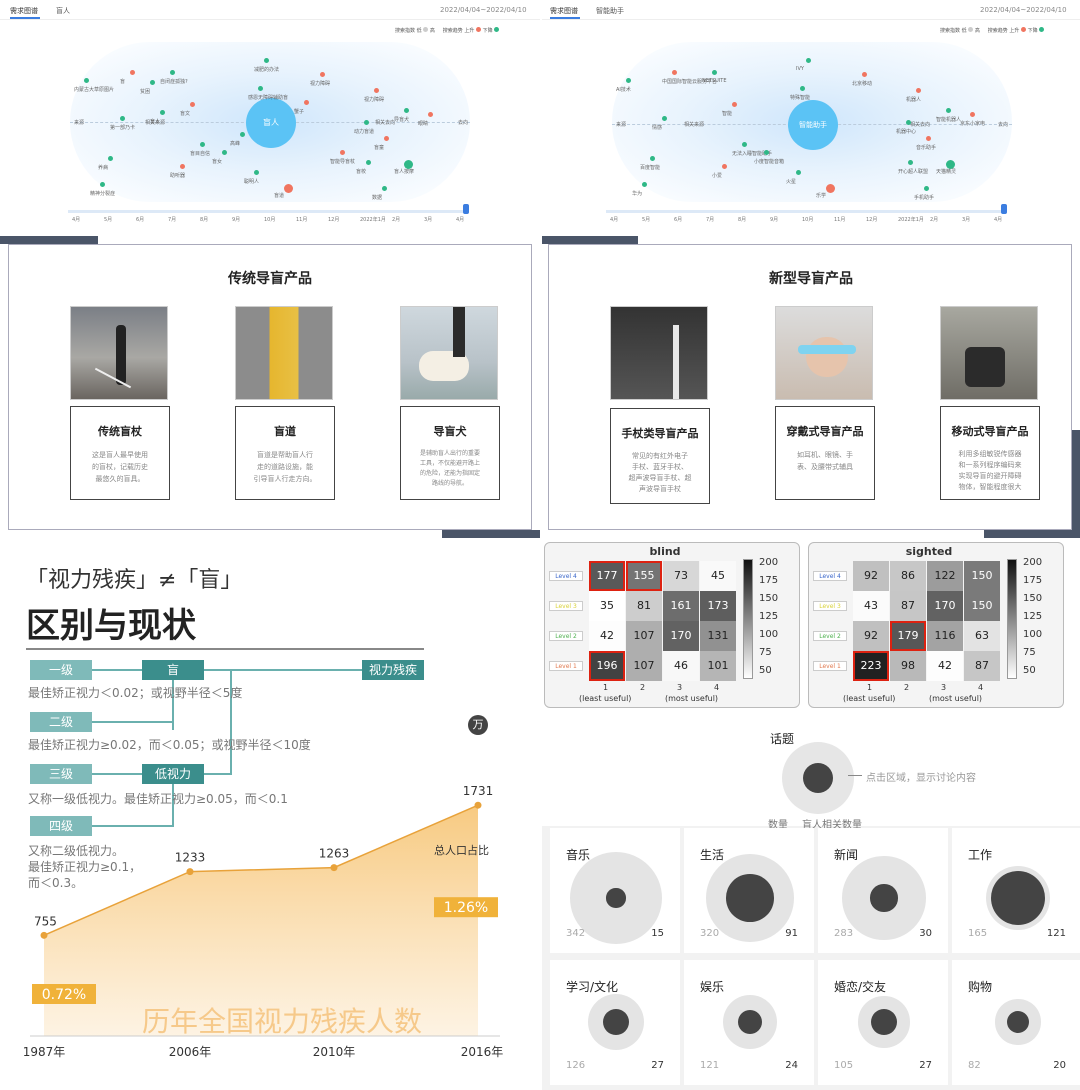 The height and width of the screenshot is (1090, 1080). I want to click on keyword-node-label: 智能导盲杖, so click(342, 161).